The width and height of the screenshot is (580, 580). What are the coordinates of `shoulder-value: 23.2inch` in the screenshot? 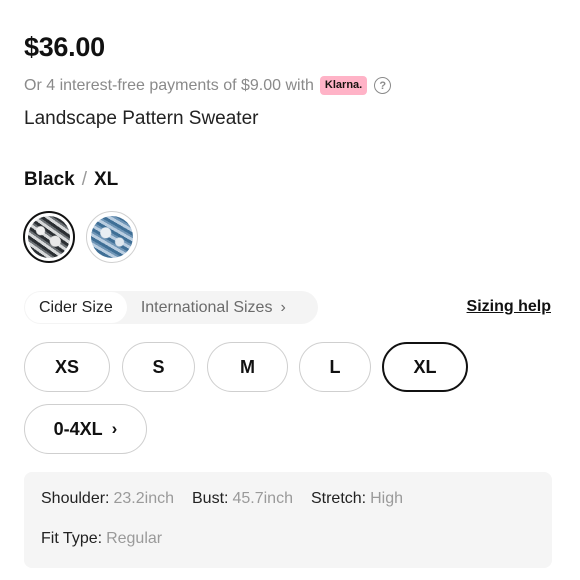 It's located at (144, 498).